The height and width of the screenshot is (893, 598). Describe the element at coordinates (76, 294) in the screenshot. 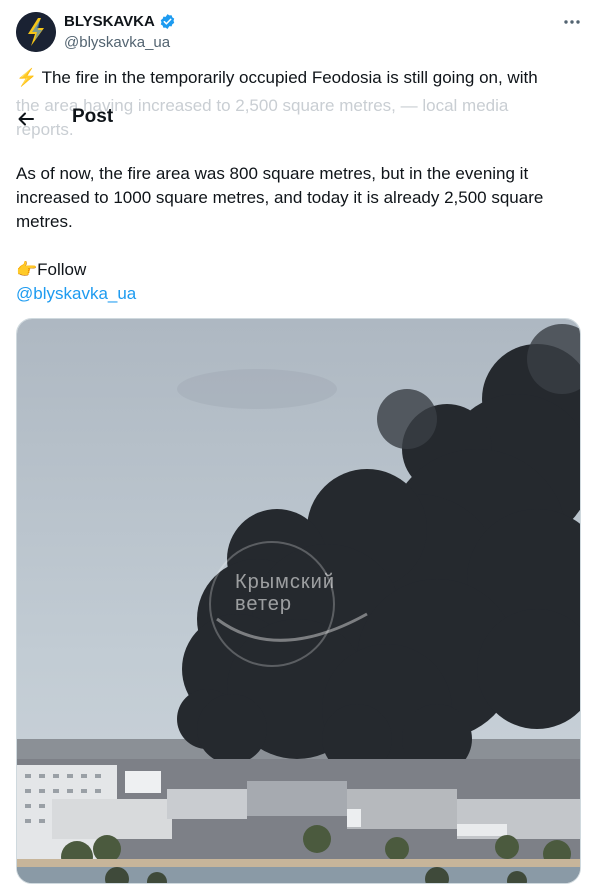

I see `mention-link: @blyskavka_ua` at that location.